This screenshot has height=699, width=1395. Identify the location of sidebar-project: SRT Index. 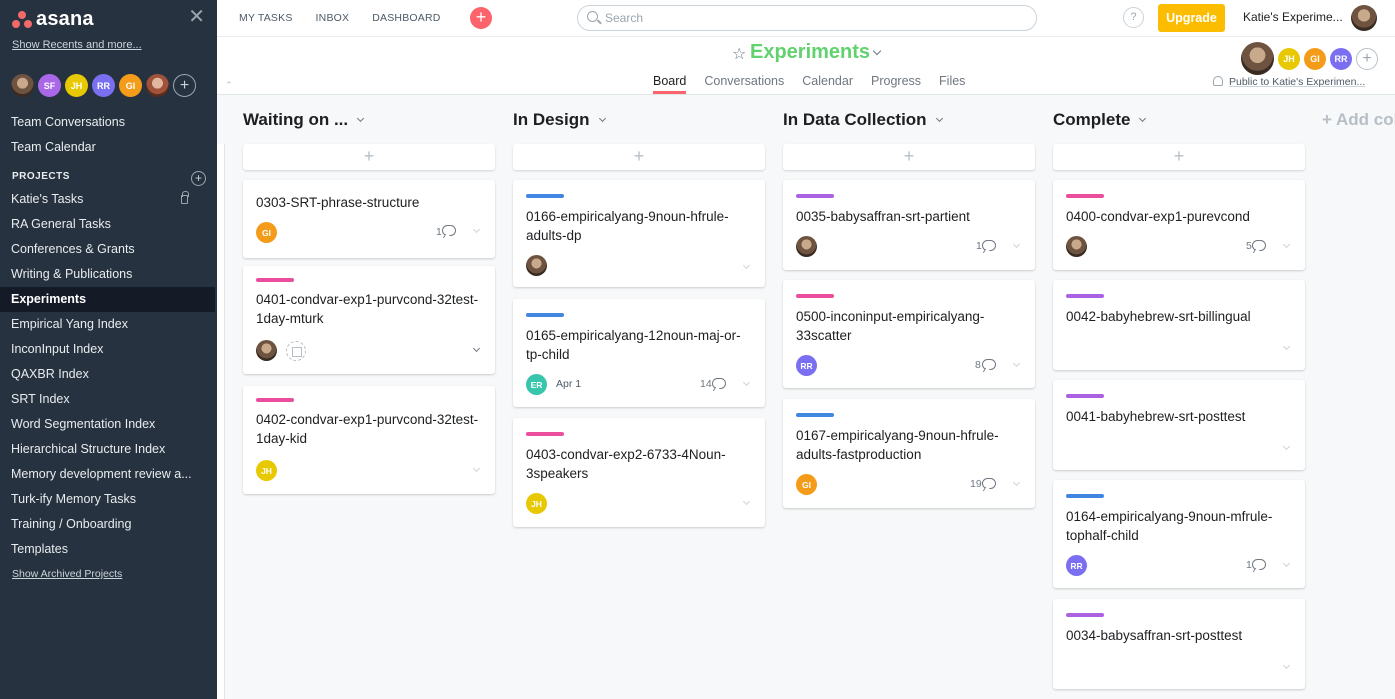
(100, 399).